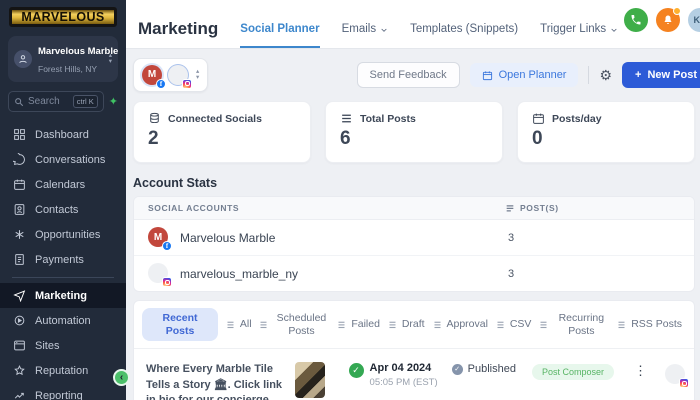  Describe the element at coordinates (511, 237) in the screenshot. I see `account-row-posts: 3` at that location.